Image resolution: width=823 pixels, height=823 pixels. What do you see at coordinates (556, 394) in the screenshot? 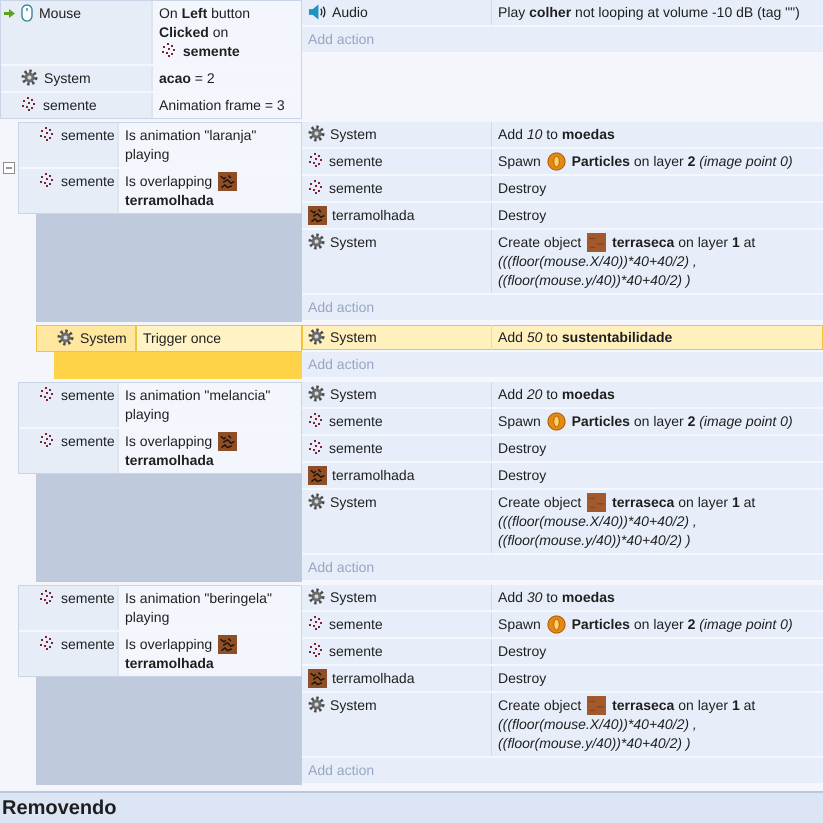
I see `action-text: Add 20 to moedas` at bounding box center [556, 394].